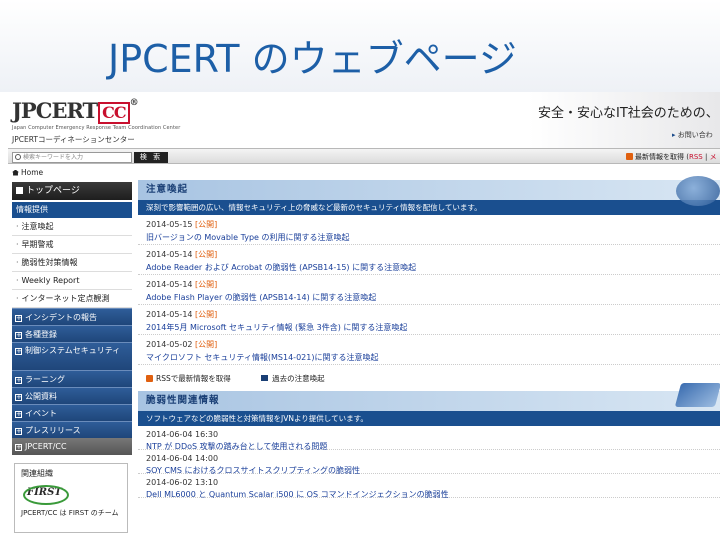 The image size is (720, 540). I want to click on search-icon, so click(18, 157).